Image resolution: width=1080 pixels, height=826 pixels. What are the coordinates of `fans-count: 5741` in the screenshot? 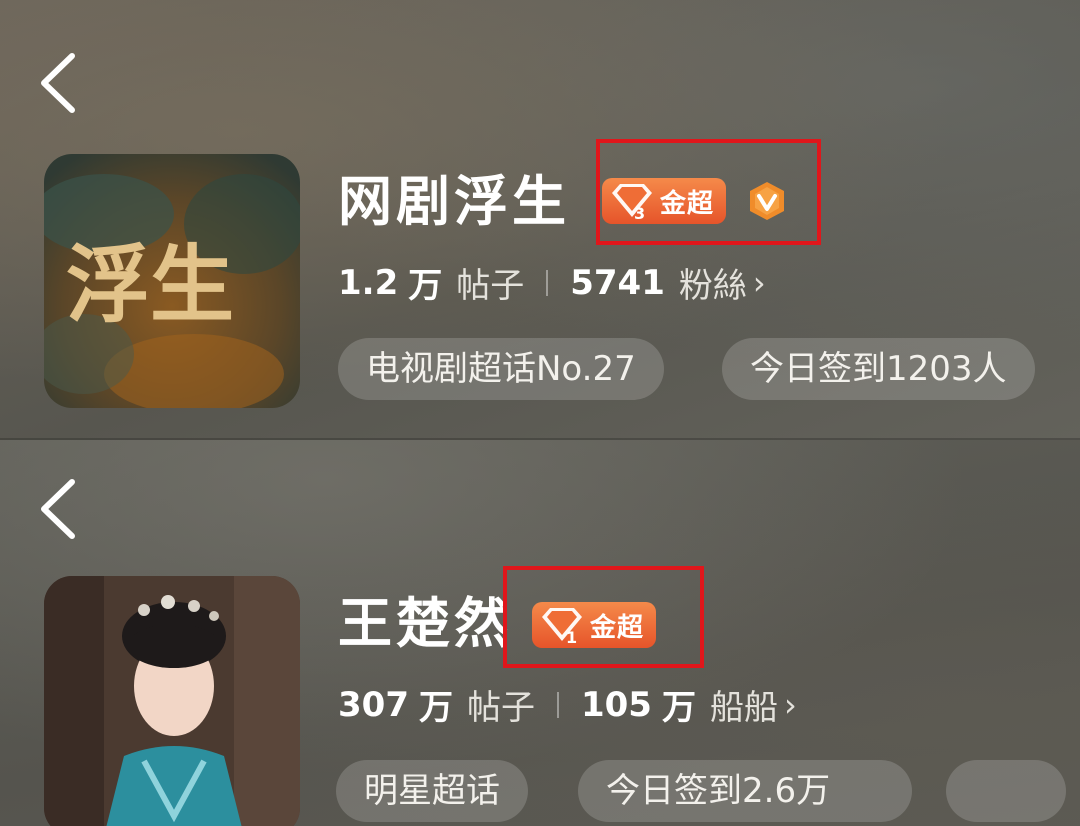 It's located at (617, 282).